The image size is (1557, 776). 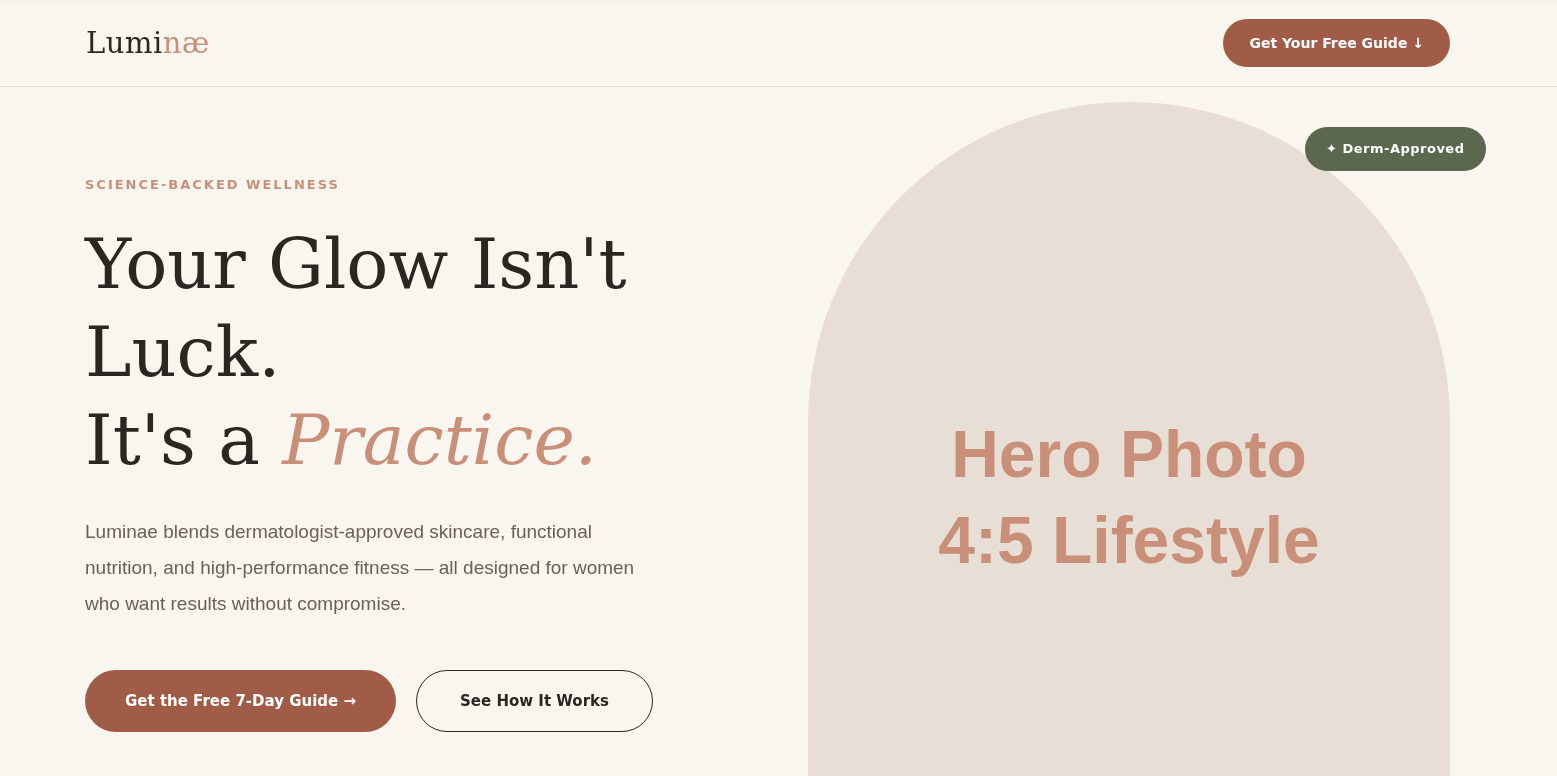 What do you see at coordinates (356, 308) in the screenshot?
I see `headline-line: Your Glow Isn't Luck.` at bounding box center [356, 308].